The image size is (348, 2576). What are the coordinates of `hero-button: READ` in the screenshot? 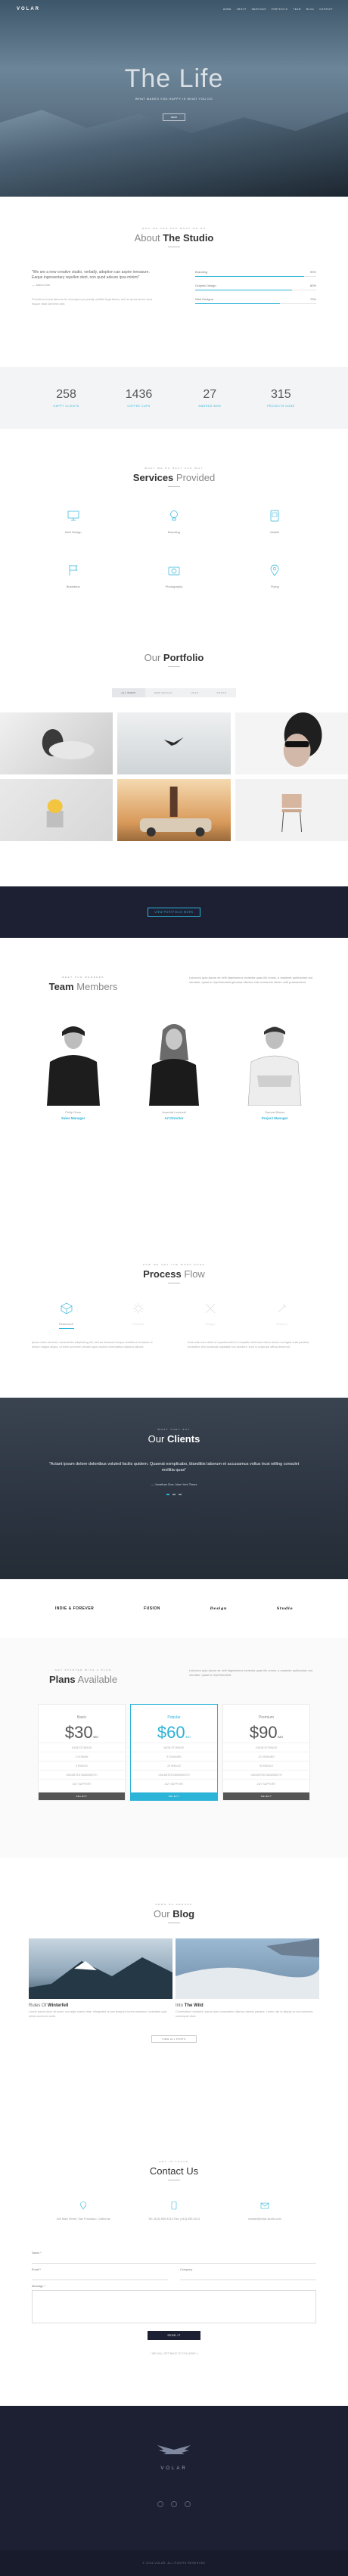 It's located at (174, 117).